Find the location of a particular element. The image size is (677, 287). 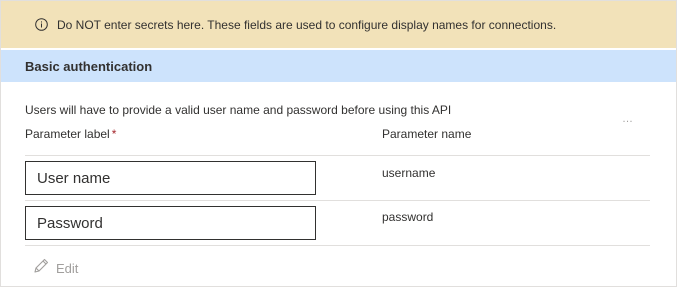

password-label-input is located at coordinates (170, 223).